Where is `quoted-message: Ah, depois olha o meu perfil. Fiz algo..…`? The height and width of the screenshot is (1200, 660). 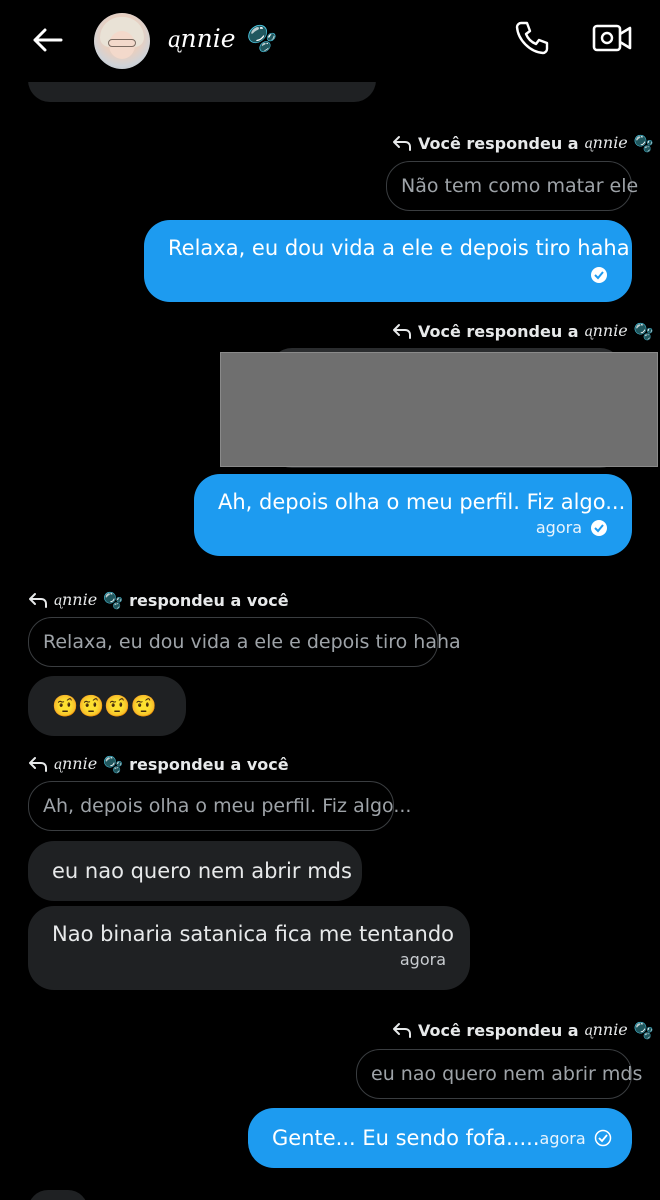
quoted-message: Ah, depois olha o meu perfil. Fiz algo..… is located at coordinates (219, 806).